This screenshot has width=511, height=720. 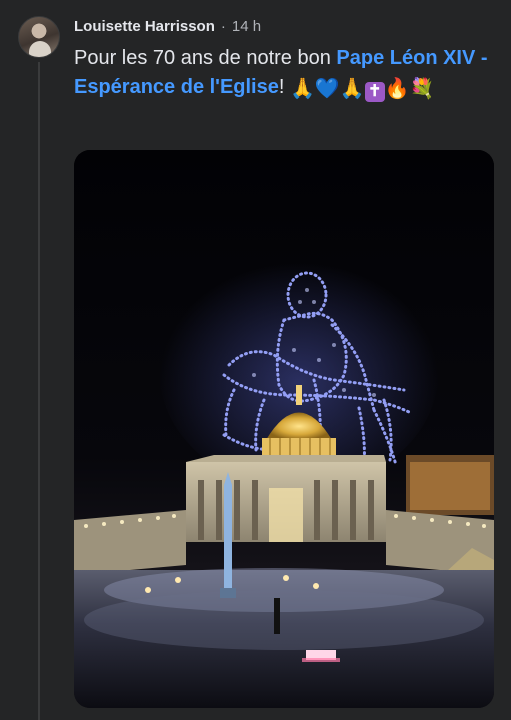 What do you see at coordinates (39, 391) in the screenshot?
I see `thread-line` at bounding box center [39, 391].